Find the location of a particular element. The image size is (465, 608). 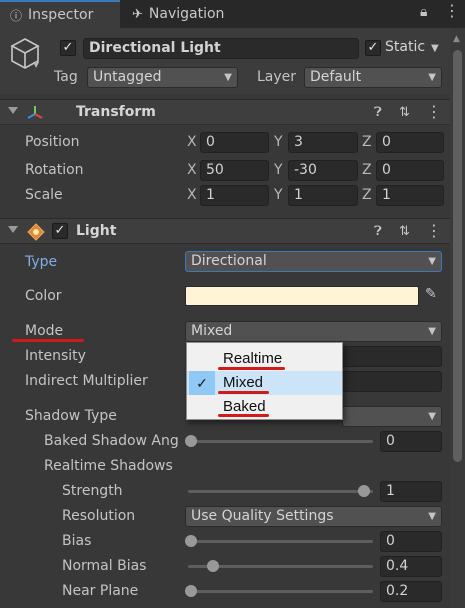

rotation-y-axis-label: Y is located at coordinates (278, 170).